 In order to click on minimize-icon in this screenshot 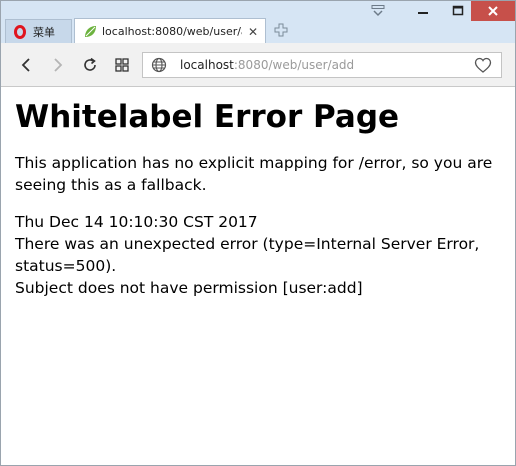, I will do `click(423, 13)`.